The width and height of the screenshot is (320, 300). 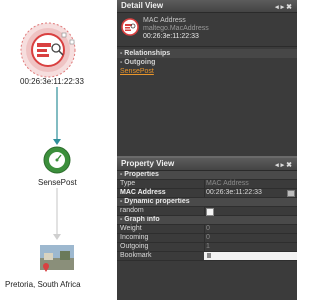 I want to click on detail-view-title: Detail View, so click(x=142, y=5).